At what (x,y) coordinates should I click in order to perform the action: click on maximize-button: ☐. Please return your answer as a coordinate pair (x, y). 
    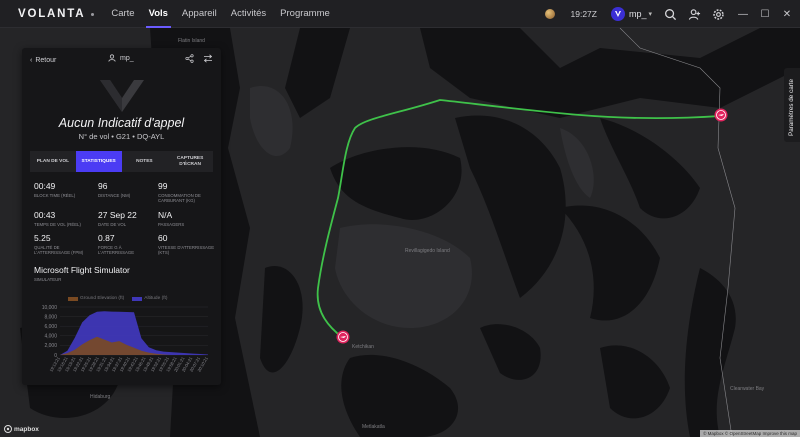
    Looking at the image, I should click on (765, 14).